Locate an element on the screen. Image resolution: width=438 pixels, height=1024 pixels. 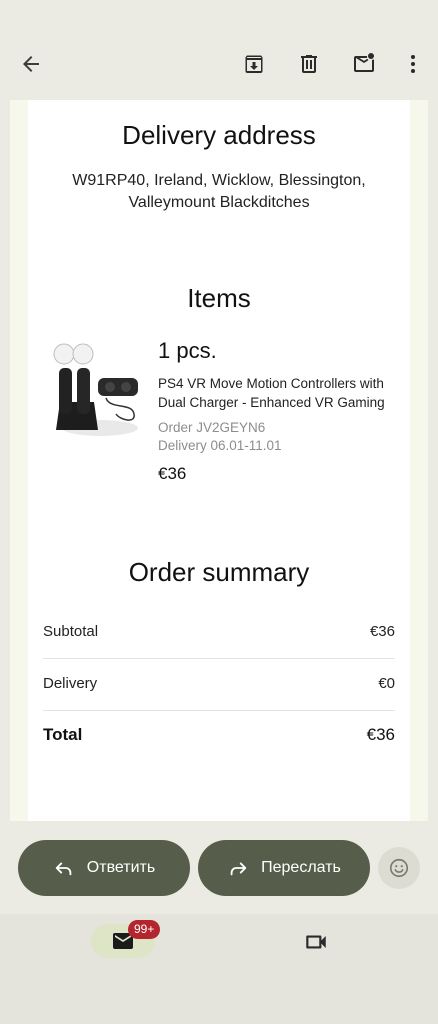
total-value: €36 is located at coordinates (380, 734).